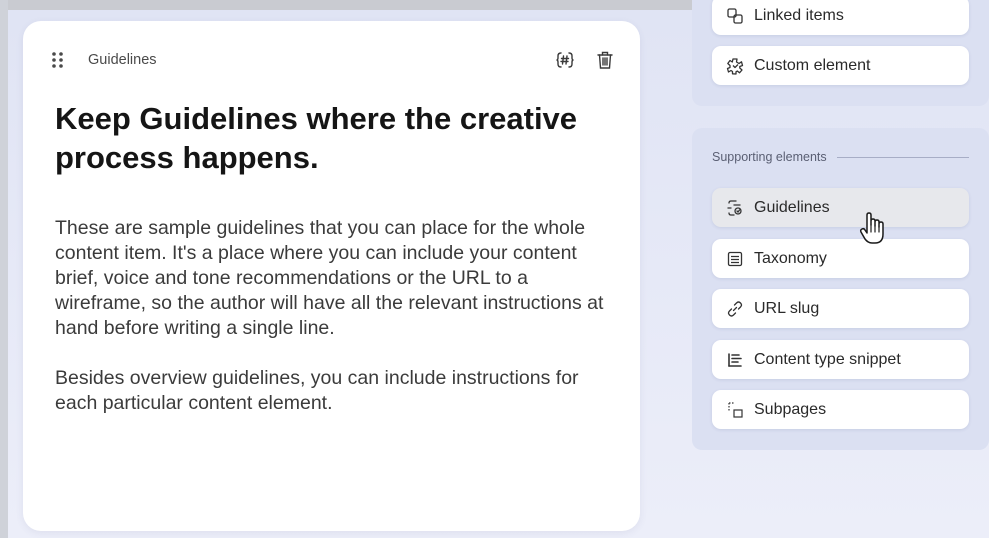  I want to click on element-label: Linked items, so click(799, 15).